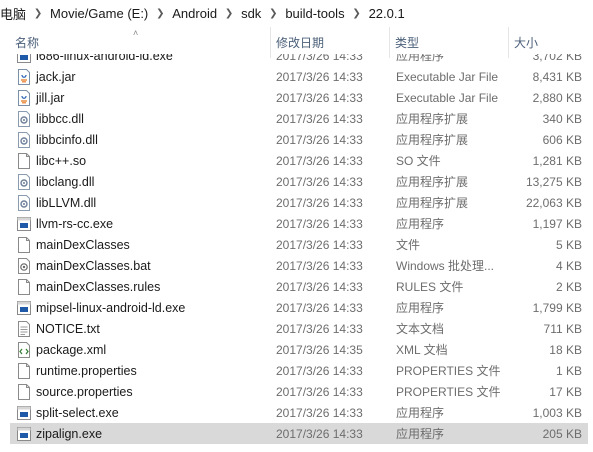  What do you see at coordinates (65, 181) in the screenshot?
I see `file-name: libclang.dll` at bounding box center [65, 181].